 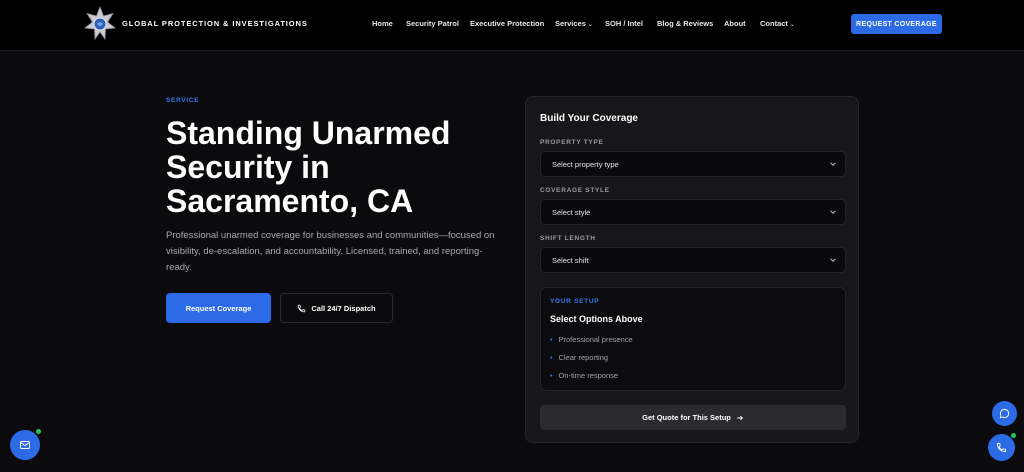 I want to click on nav-link-label: Blog & Reviews, so click(x=685, y=23).